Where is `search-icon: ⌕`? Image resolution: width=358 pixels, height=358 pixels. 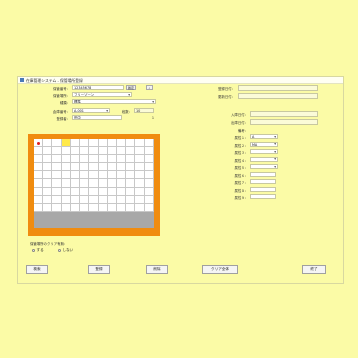 search-icon: ⌕ is located at coordinates (149, 87).